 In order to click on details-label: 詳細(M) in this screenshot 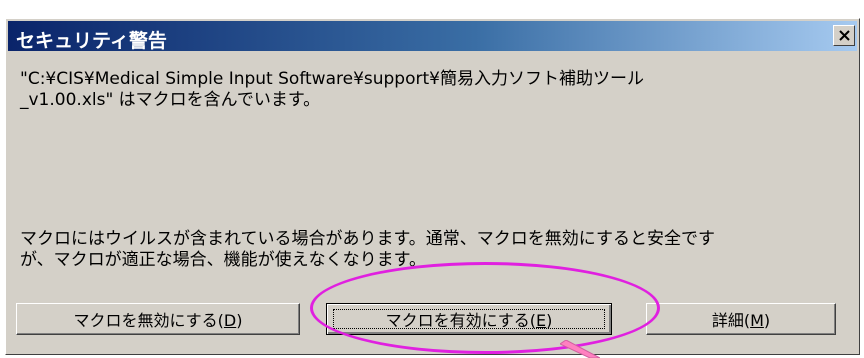, I will do `click(741, 320)`.